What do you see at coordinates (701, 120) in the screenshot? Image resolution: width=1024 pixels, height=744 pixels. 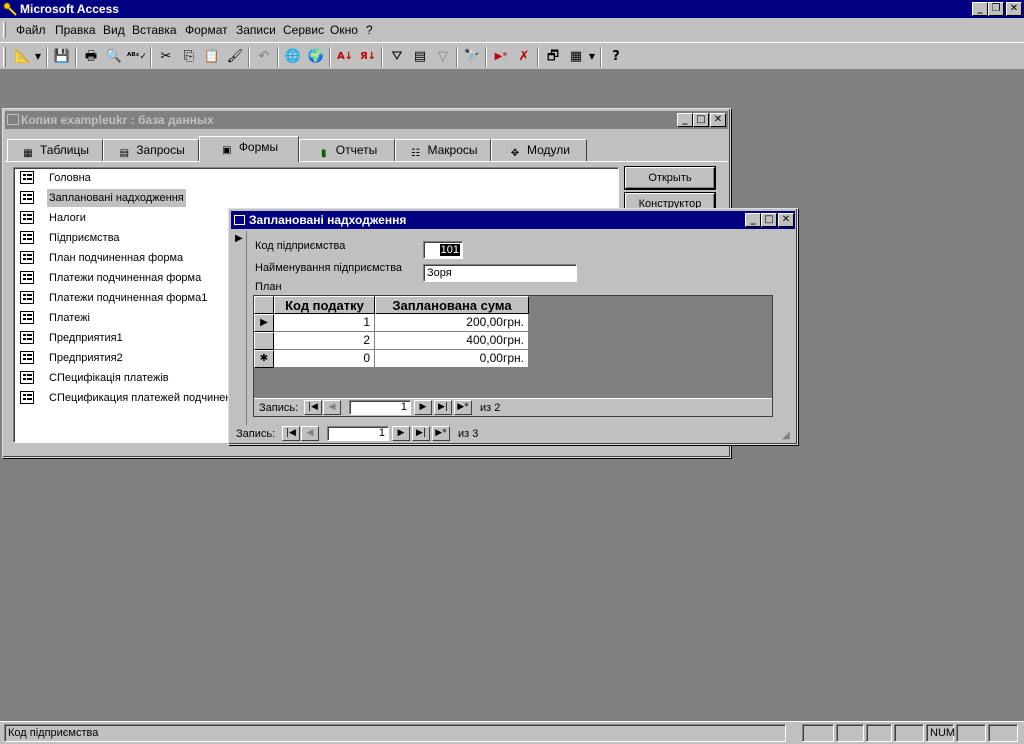 I see `db-maximize-button: □` at bounding box center [701, 120].